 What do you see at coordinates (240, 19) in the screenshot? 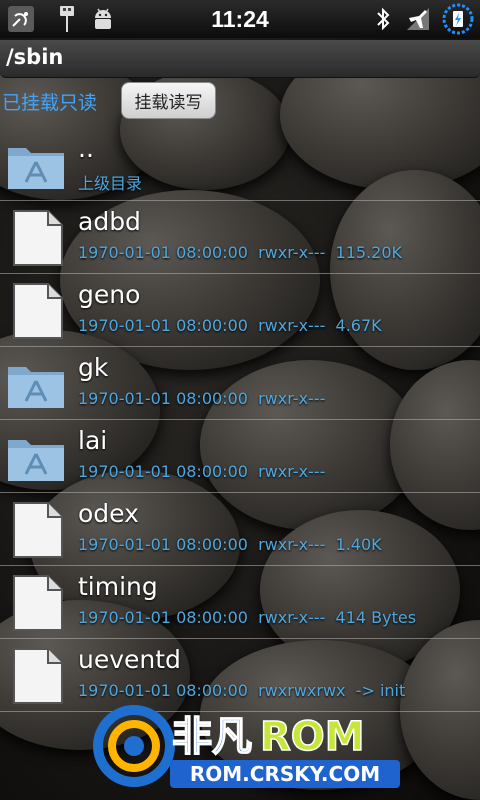
I see `status-bar: 11:24` at bounding box center [240, 19].